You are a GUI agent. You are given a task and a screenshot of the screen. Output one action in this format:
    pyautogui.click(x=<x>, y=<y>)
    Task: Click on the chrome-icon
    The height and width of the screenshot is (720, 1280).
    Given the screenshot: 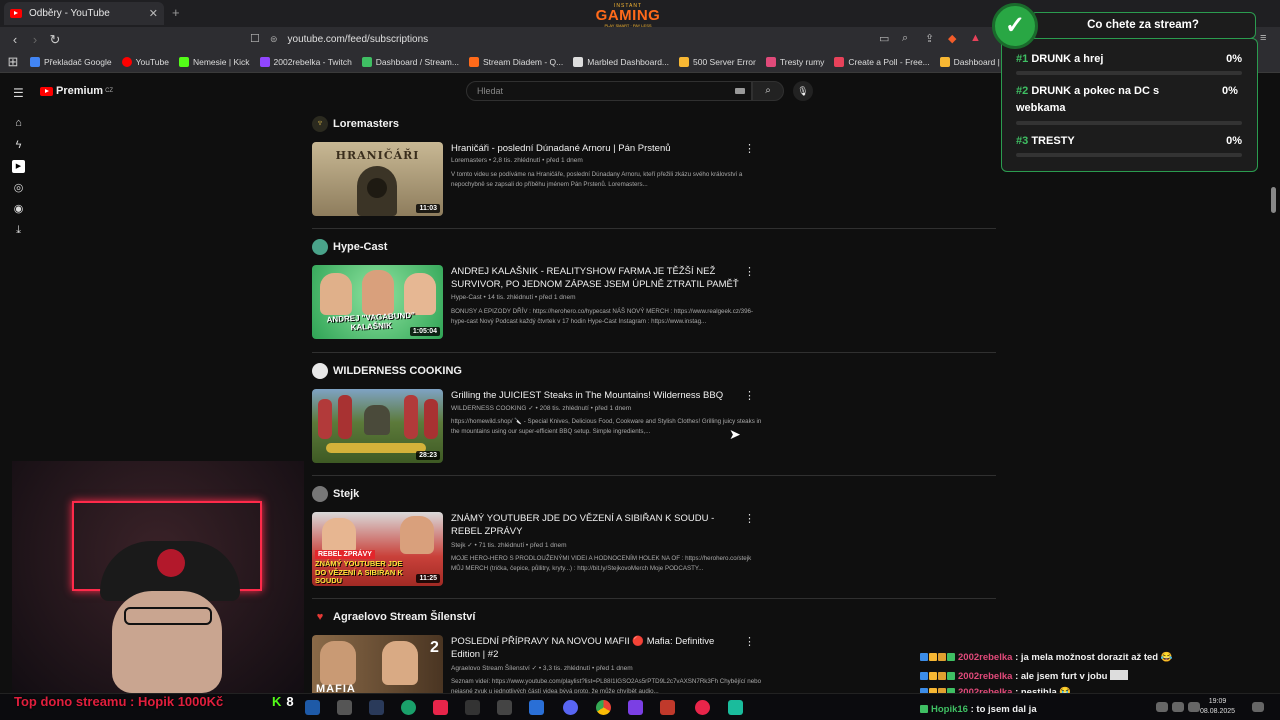 What is the action you would take?
    pyautogui.click(x=603, y=707)
    